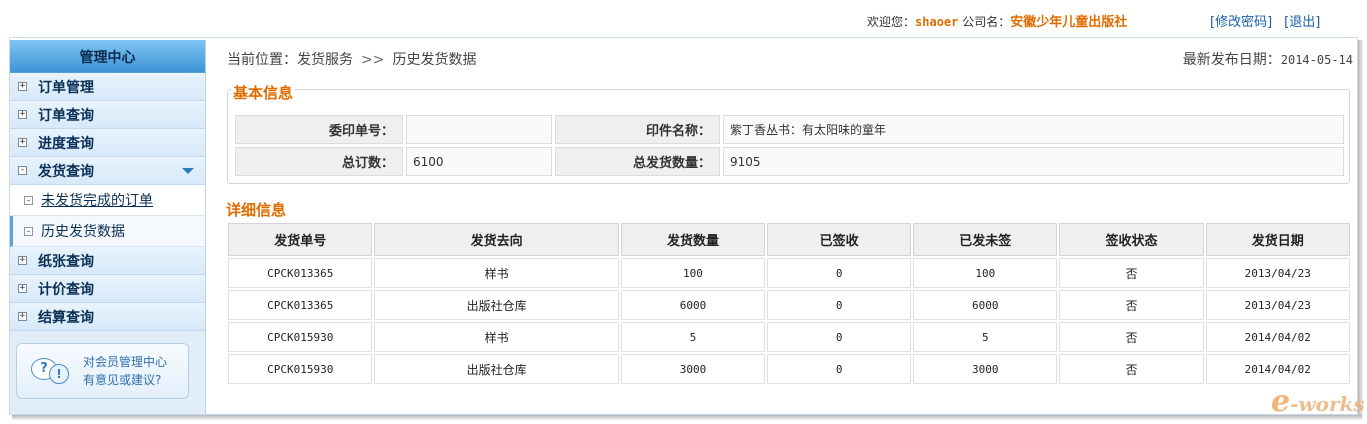 The height and width of the screenshot is (424, 1367). I want to click on company-name: 安徽少年儿童出版社, so click(1069, 22).